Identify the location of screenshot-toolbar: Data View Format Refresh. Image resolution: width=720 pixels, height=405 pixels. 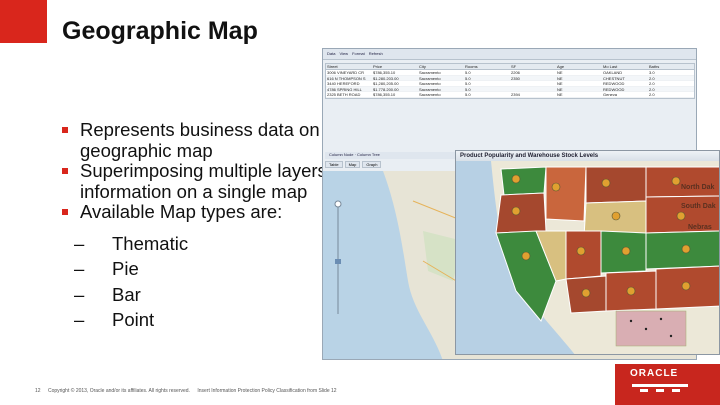
(509, 54).